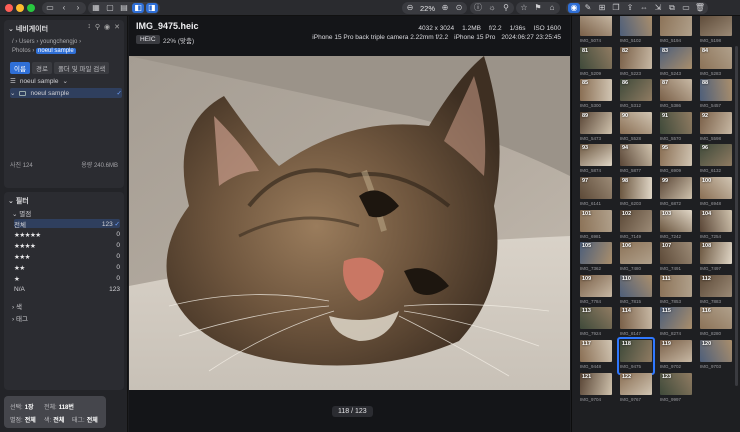  What do you see at coordinates (672, 8) in the screenshot?
I see `duplicate-icon: ⧉` at bounding box center [672, 8].